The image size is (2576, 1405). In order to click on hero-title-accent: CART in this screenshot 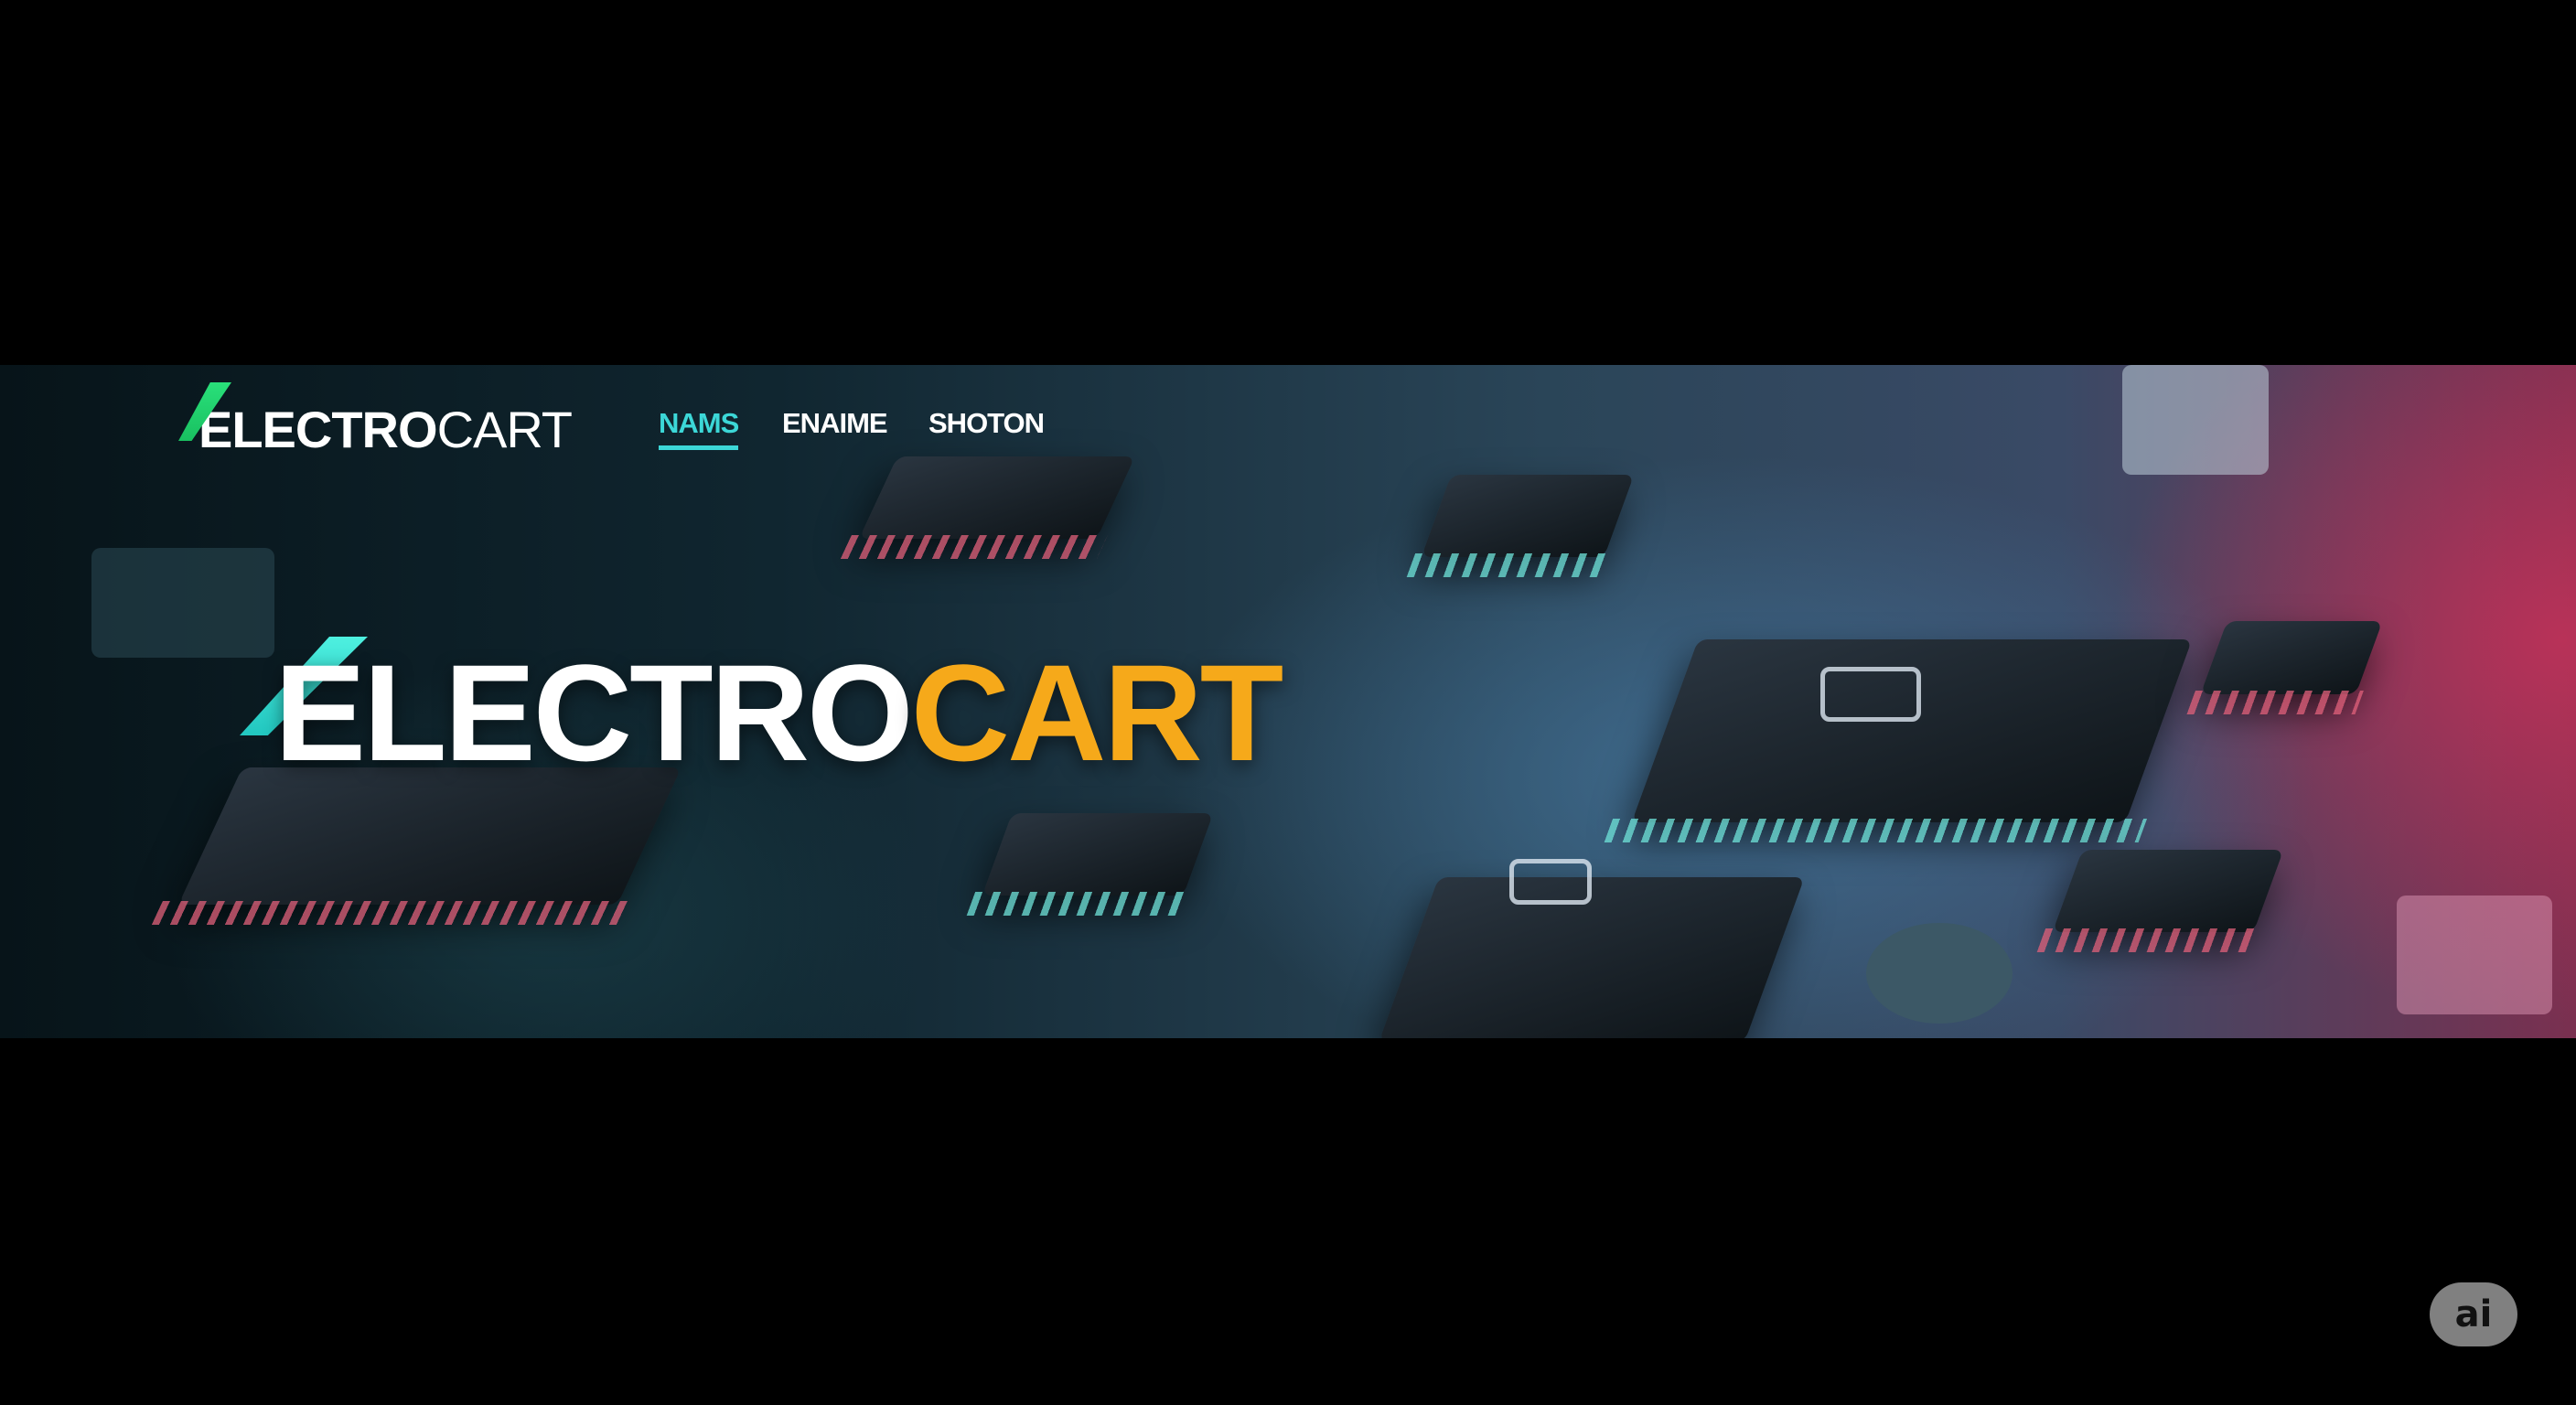, I will do `click(1097, 712)`.